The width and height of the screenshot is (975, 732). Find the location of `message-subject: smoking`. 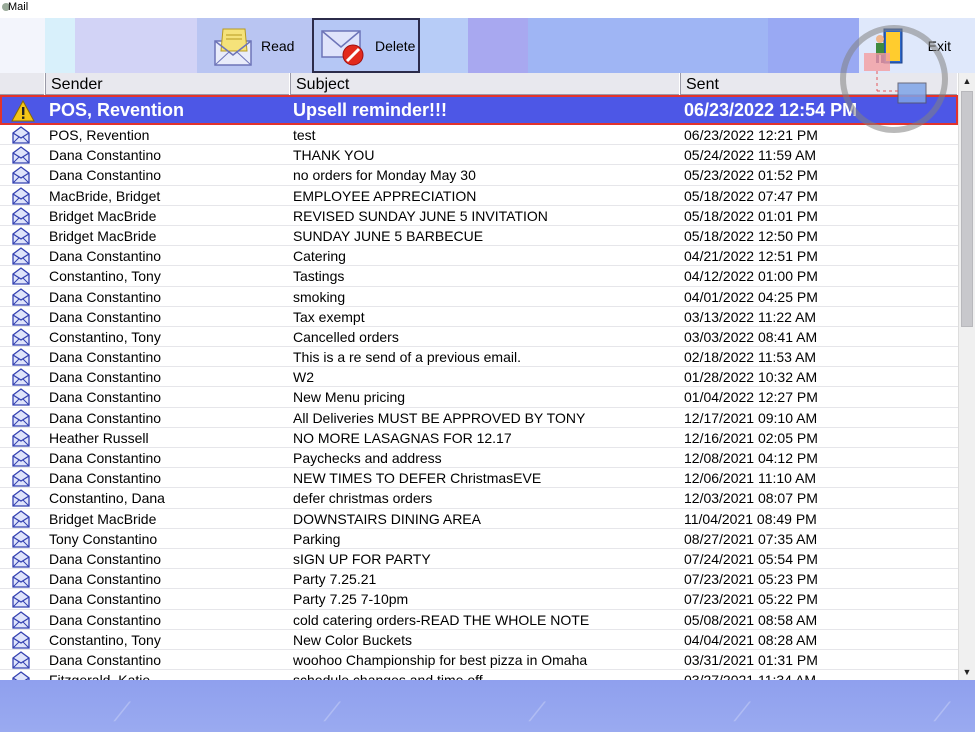

message-subject: smoking is located at coordinates (319, 296).